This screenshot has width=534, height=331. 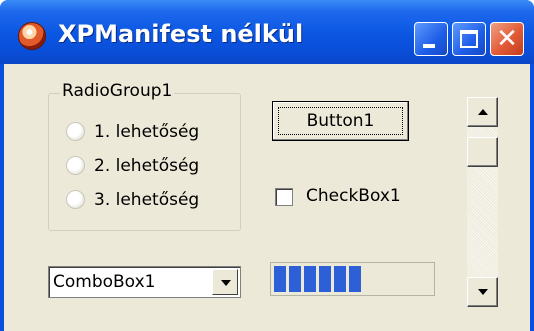 I want to click on close-button: ✕, so click(x=507, y=39).